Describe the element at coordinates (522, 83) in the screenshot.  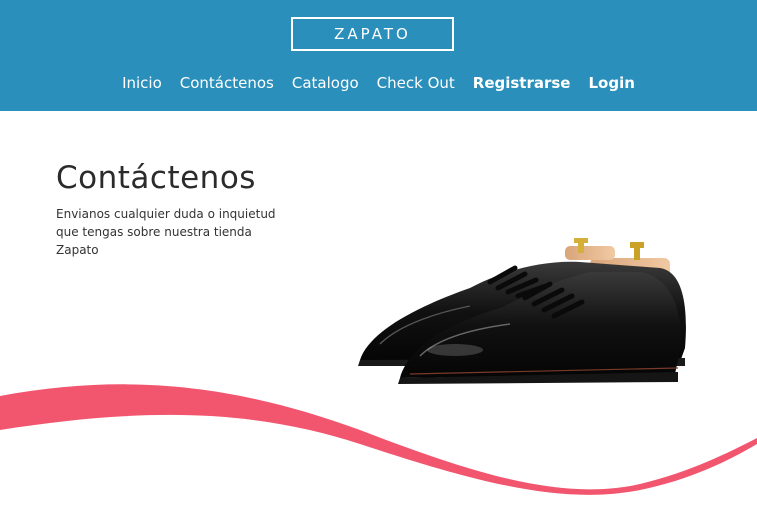
I see `nav-link-registrarse: Registrarse` at that location.